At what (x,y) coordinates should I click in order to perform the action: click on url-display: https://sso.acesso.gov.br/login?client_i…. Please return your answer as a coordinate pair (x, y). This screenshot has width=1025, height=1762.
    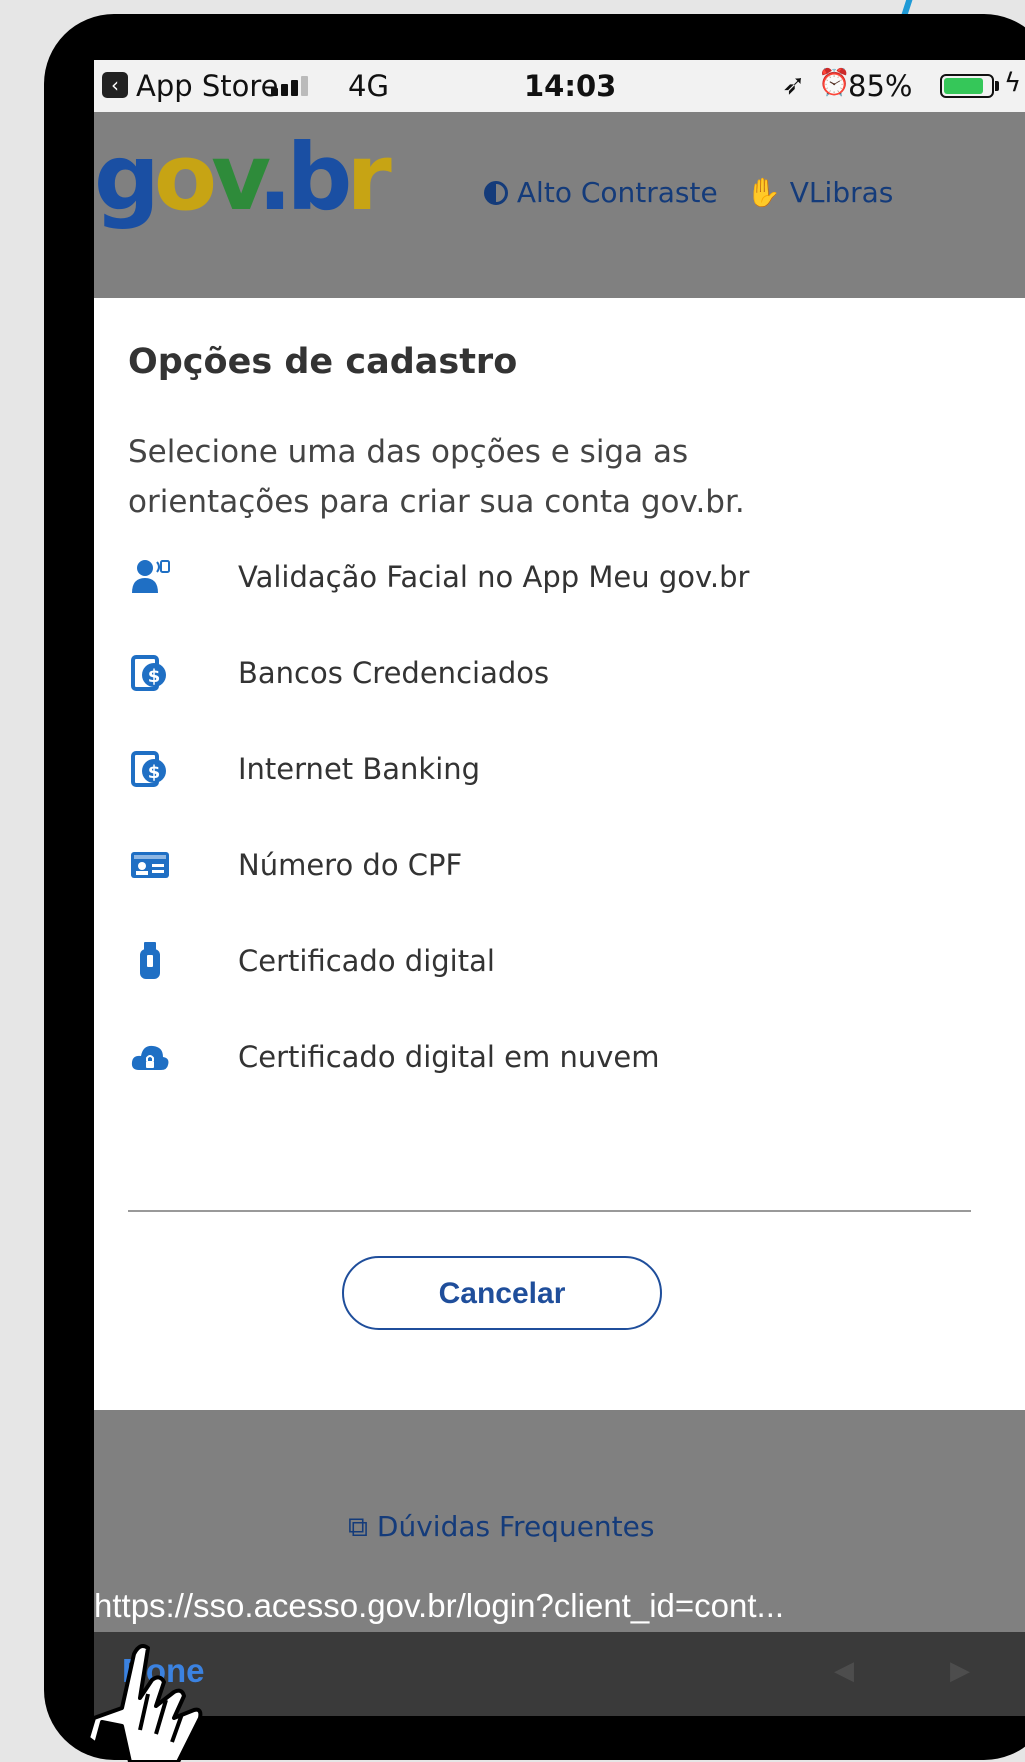
    Looking at the image, I should click on (559, 1606).